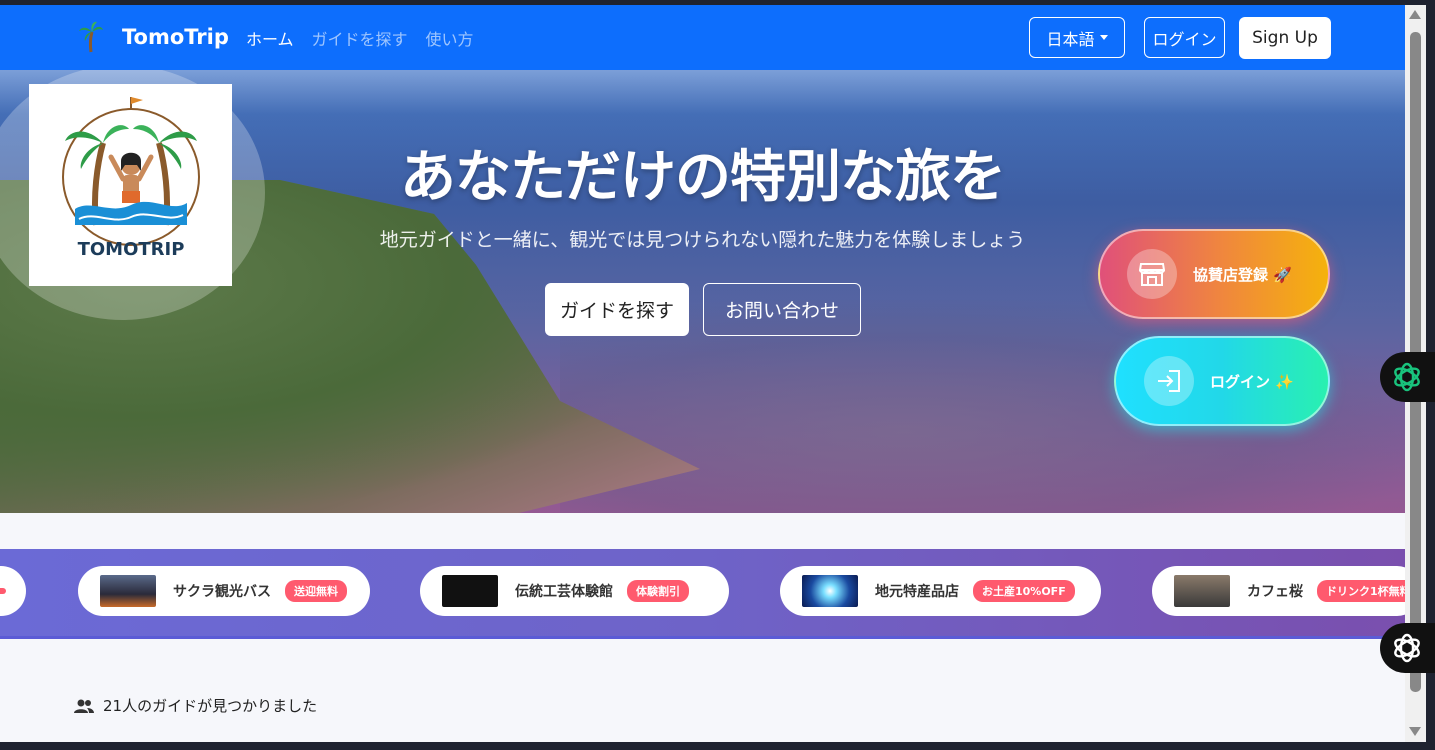 The width and height of the screenshot is (1435, 750). Describe the element at coordinates (175, 37) in the screenshot. I see `brand-name: TomoTrip` at that location.